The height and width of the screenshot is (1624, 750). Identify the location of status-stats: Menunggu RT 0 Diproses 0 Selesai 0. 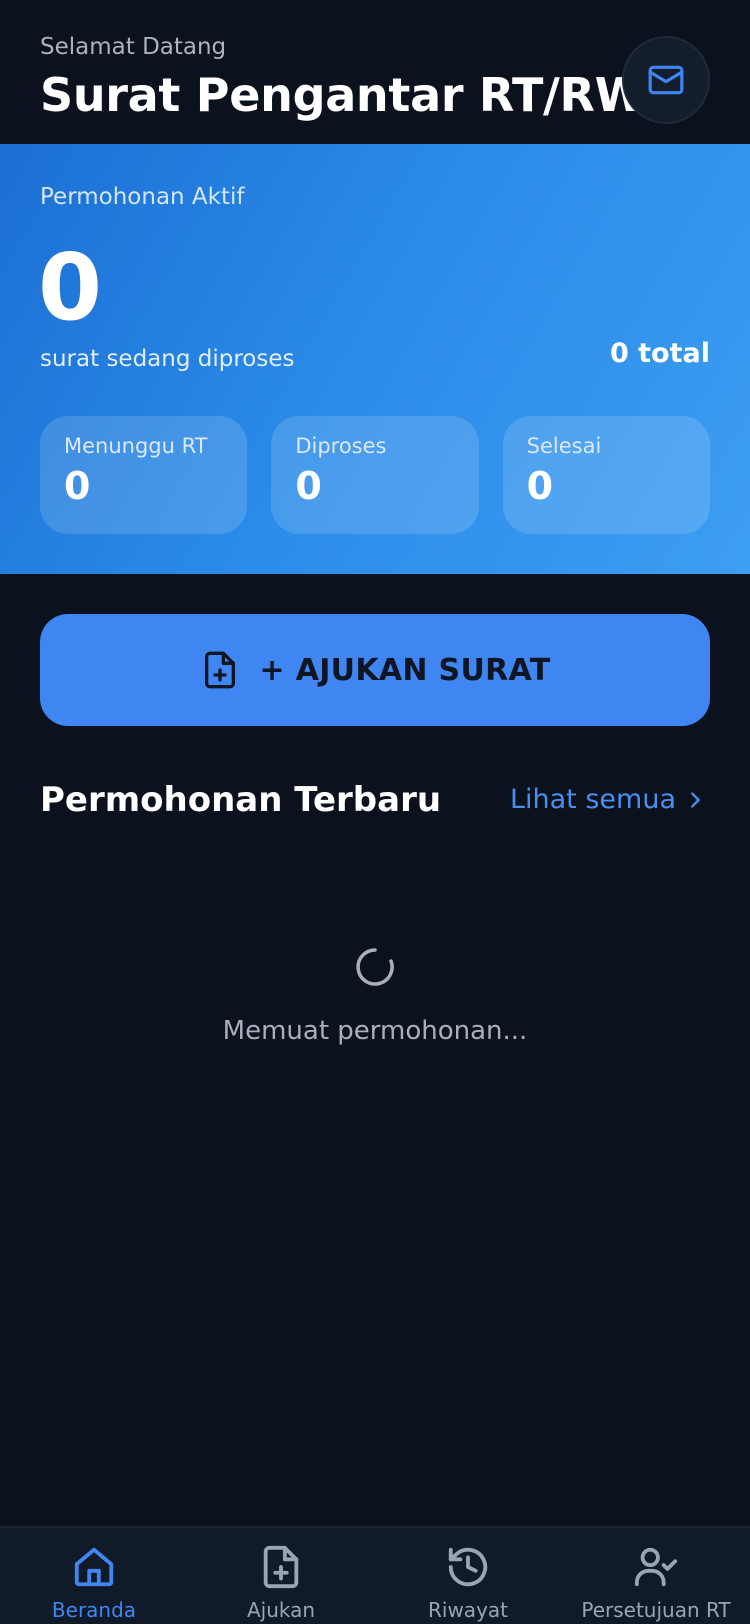
(375, 475).